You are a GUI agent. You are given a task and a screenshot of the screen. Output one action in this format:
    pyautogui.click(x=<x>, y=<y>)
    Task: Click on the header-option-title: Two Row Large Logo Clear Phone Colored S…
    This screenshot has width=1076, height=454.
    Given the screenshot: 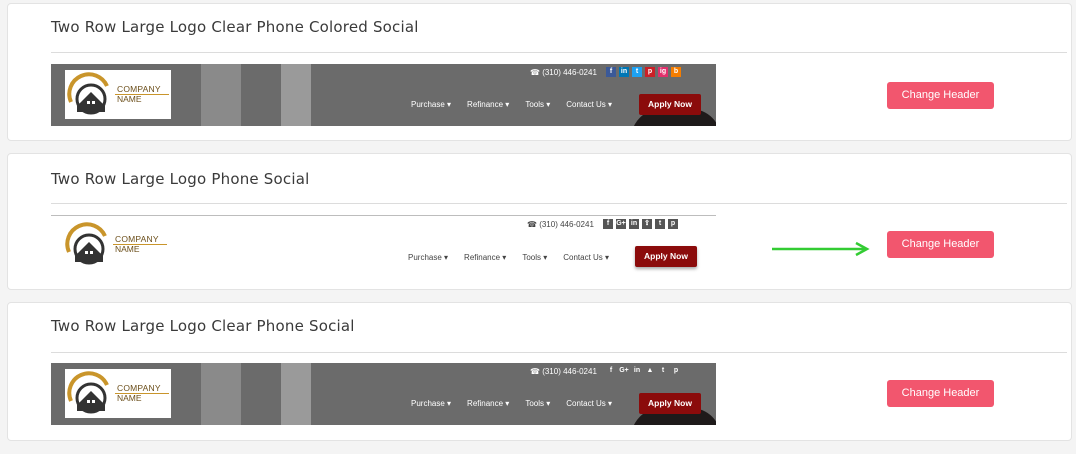 What is the action you would take?
    pyautogui.click(x=235, y=27)
    